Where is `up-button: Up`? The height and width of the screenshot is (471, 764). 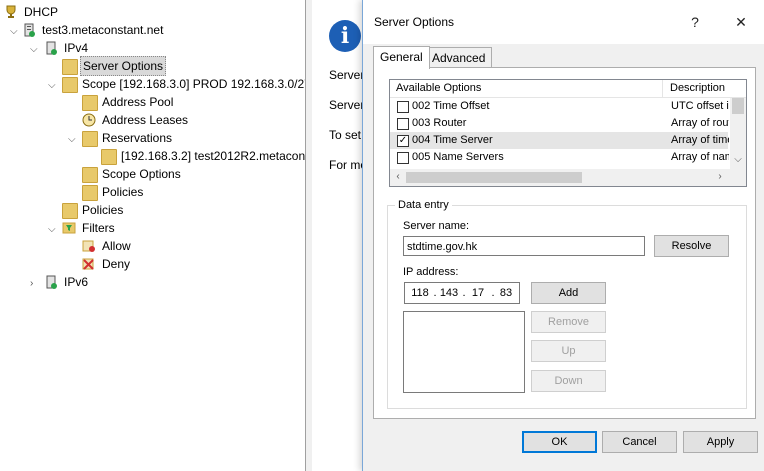
up-button: Up is located at coordinates (568, 351).